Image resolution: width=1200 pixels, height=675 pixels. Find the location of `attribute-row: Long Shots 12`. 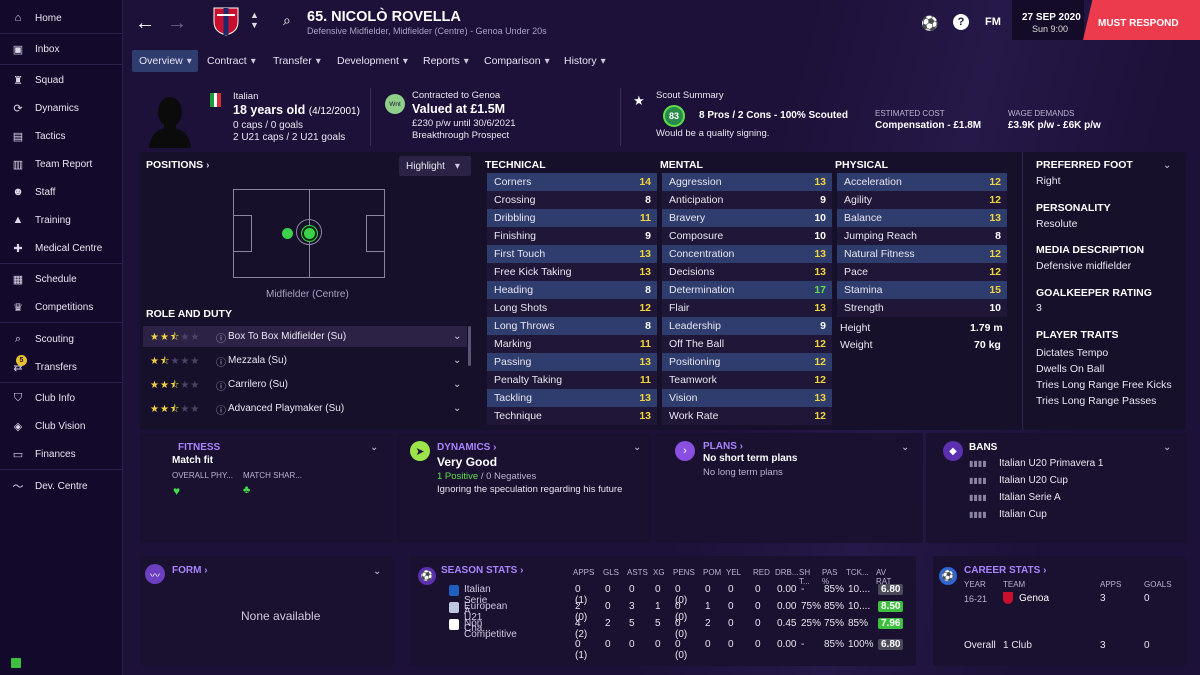

attribute-row: Long Shots 12 is located at coordinates (572, 308).